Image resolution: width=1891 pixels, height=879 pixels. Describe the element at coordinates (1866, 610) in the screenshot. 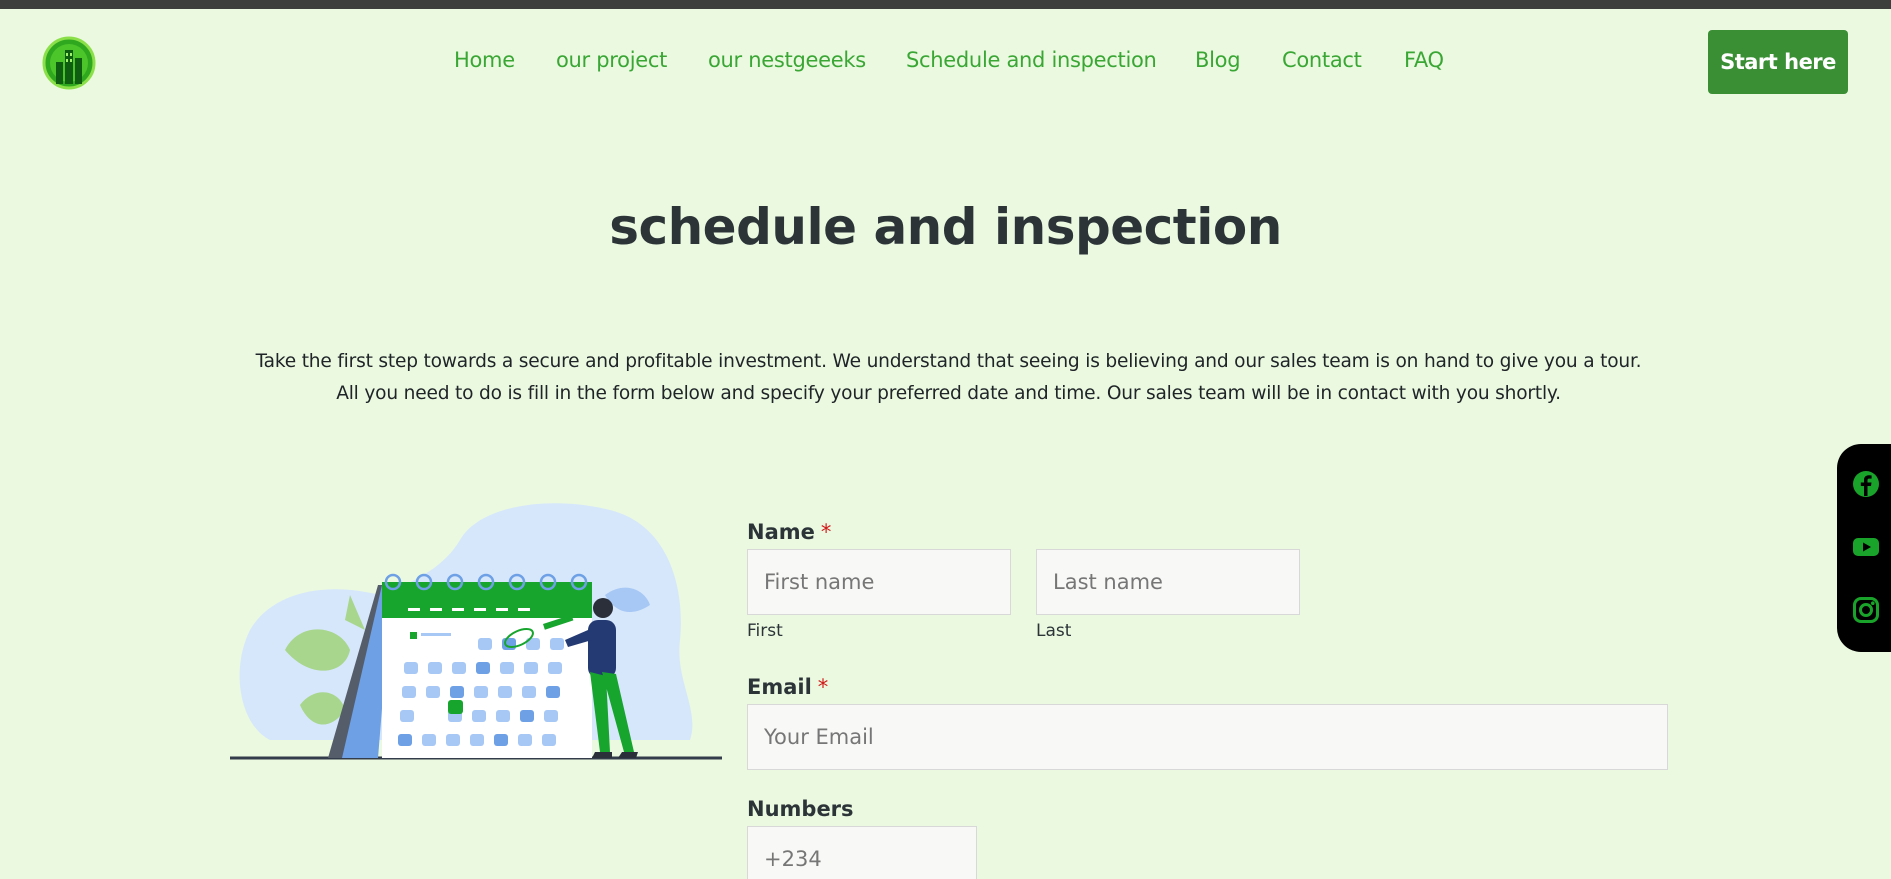

I see `instagram-icon` at that location.